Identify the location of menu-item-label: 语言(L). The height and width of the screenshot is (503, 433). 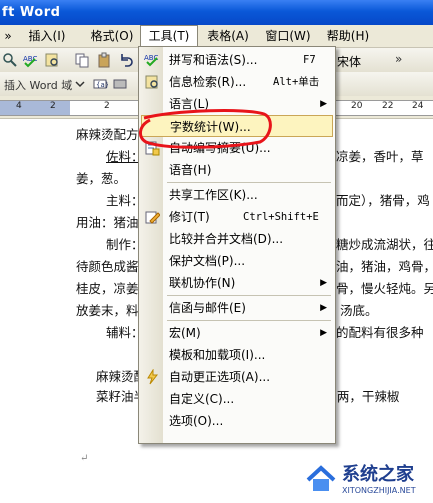
(189, 104).